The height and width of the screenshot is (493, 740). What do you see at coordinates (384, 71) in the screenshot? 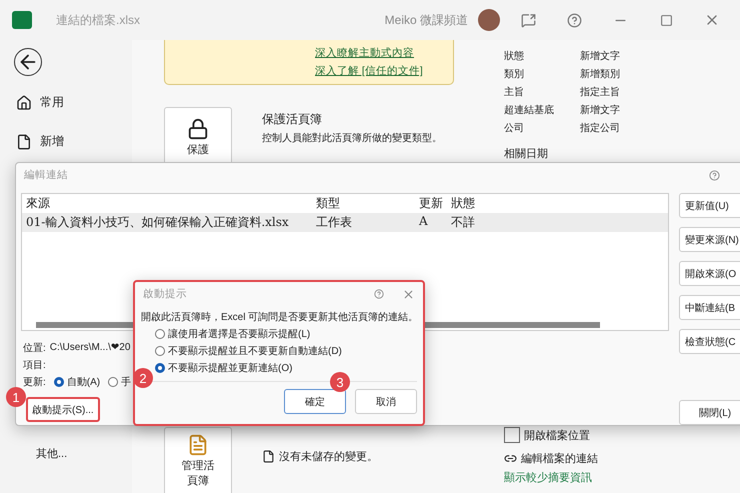
I see `help-link: 深入了解 [信任的文件]` at bounding box center [384, 71].